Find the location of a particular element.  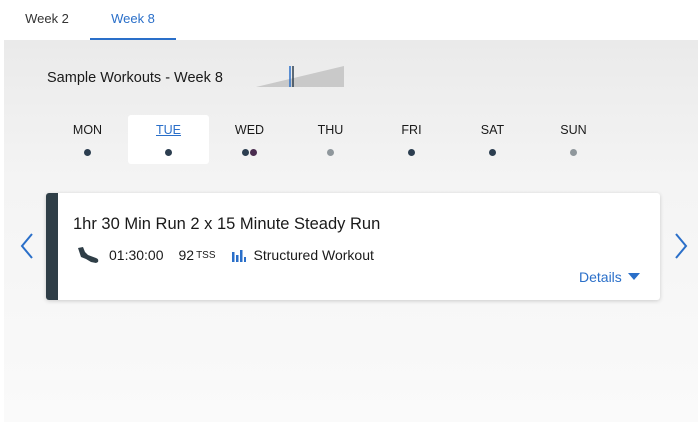

day-fri: FRI is located at coordinates (411, 139).